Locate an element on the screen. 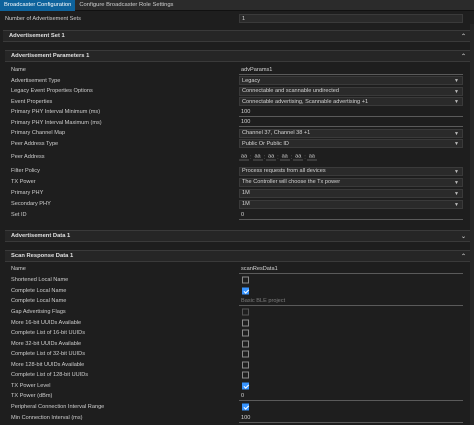 The image size is (474, 425). gap-advertising-flags-checkbox is located at coordinates (245, 312).